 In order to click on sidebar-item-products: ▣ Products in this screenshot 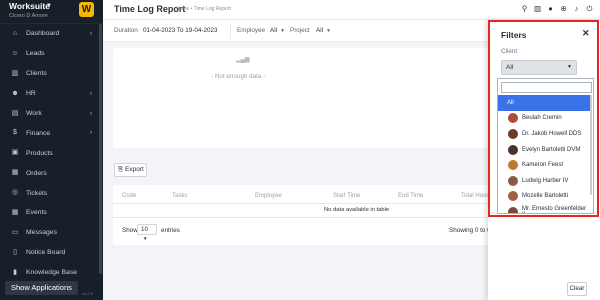, I will do `click(50, 153)`.